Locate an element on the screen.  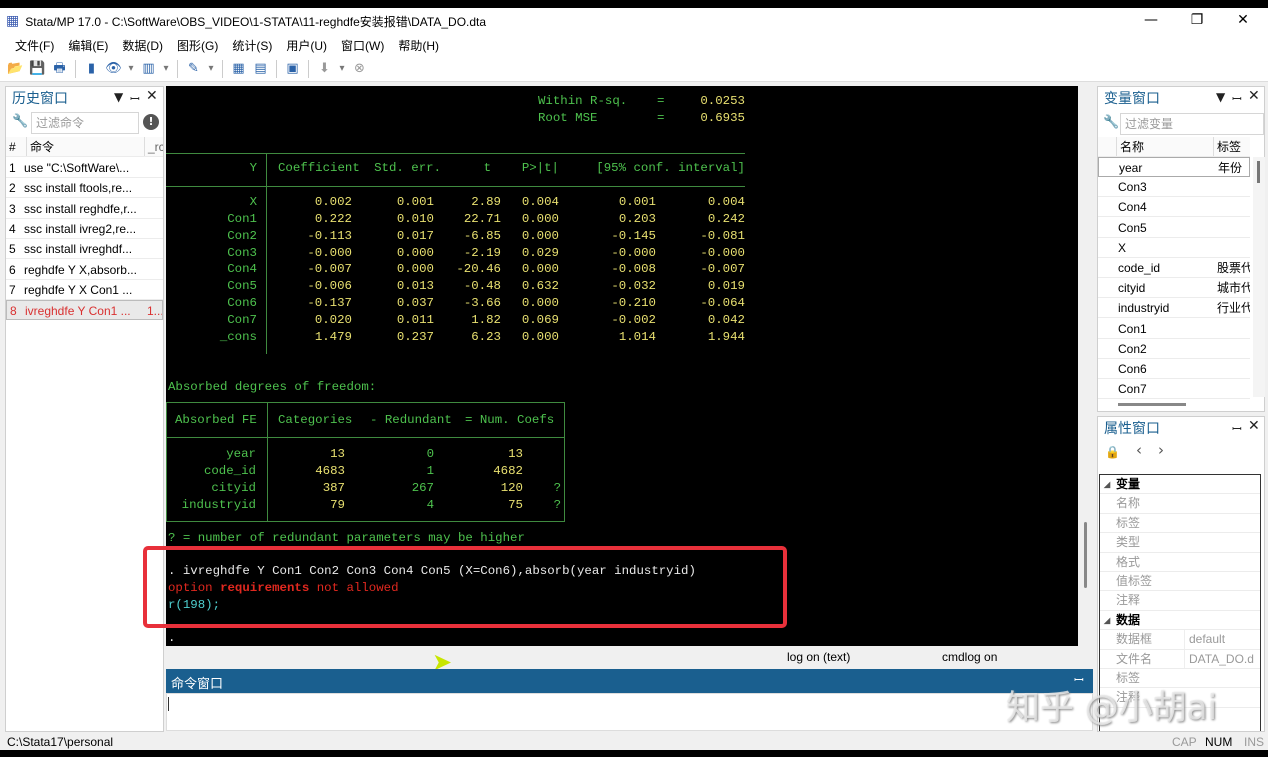
absorbed-value: 387 is located at coordinates (333, 488).